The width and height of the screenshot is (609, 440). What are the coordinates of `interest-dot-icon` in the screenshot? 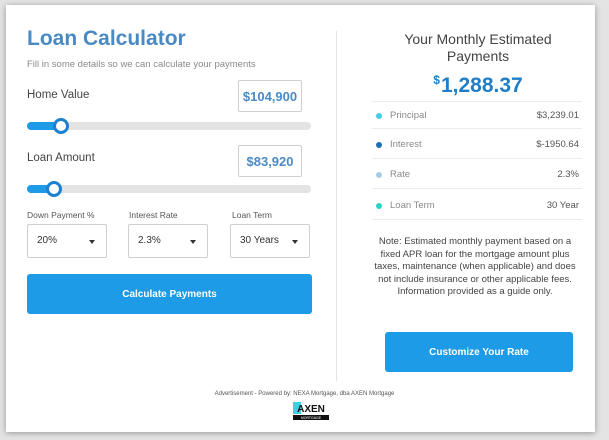 It's located at (379, 145).